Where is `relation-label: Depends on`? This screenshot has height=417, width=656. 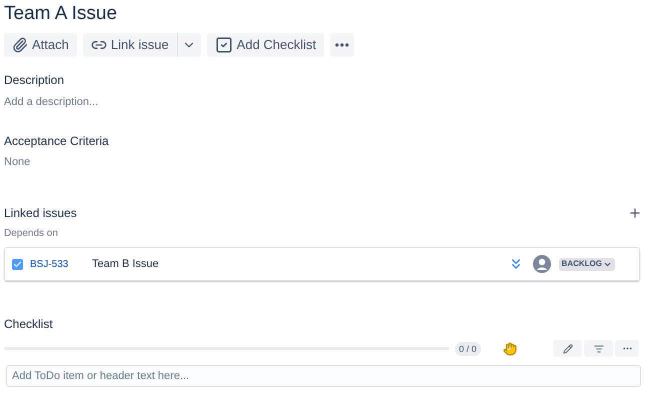 relation-label: Depends on is located at coordinates (31, 234).